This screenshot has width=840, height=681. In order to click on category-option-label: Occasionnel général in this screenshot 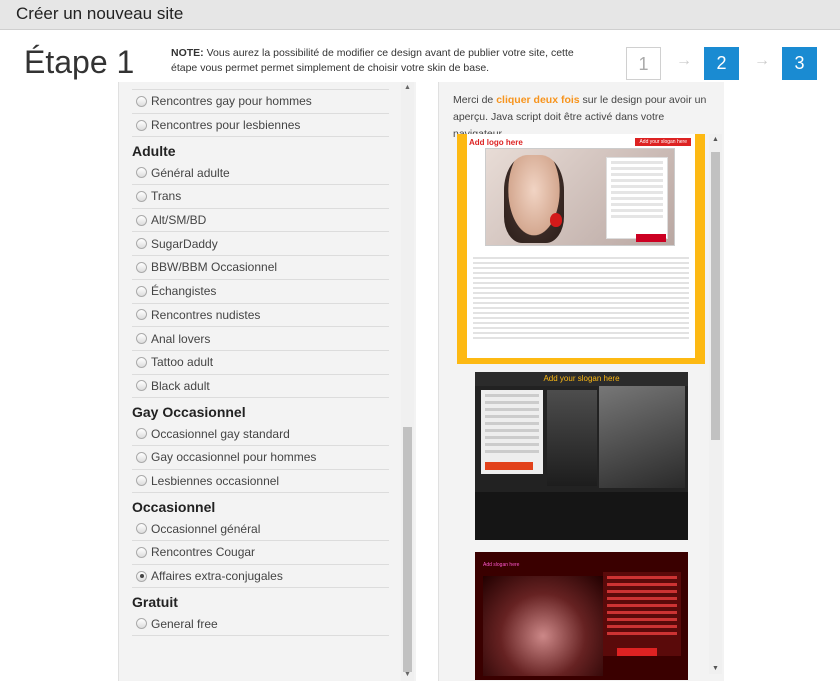, I will do `click(206, 528)`.